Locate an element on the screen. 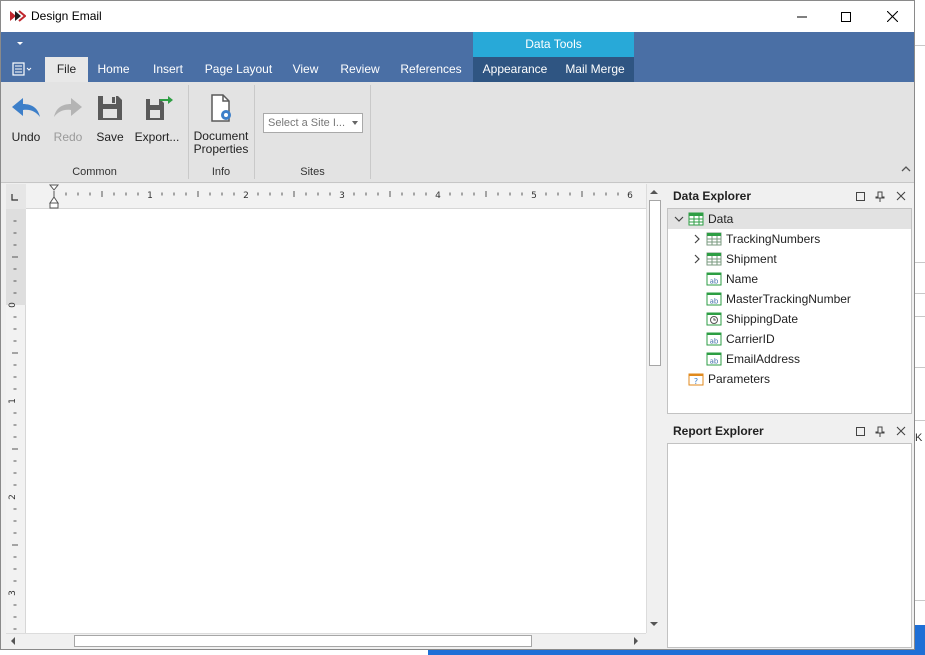 This screenshot has width=925, height=655. horizontal-ruler: 1 2 3 4 5 6 is located at coordinates (326, 196).